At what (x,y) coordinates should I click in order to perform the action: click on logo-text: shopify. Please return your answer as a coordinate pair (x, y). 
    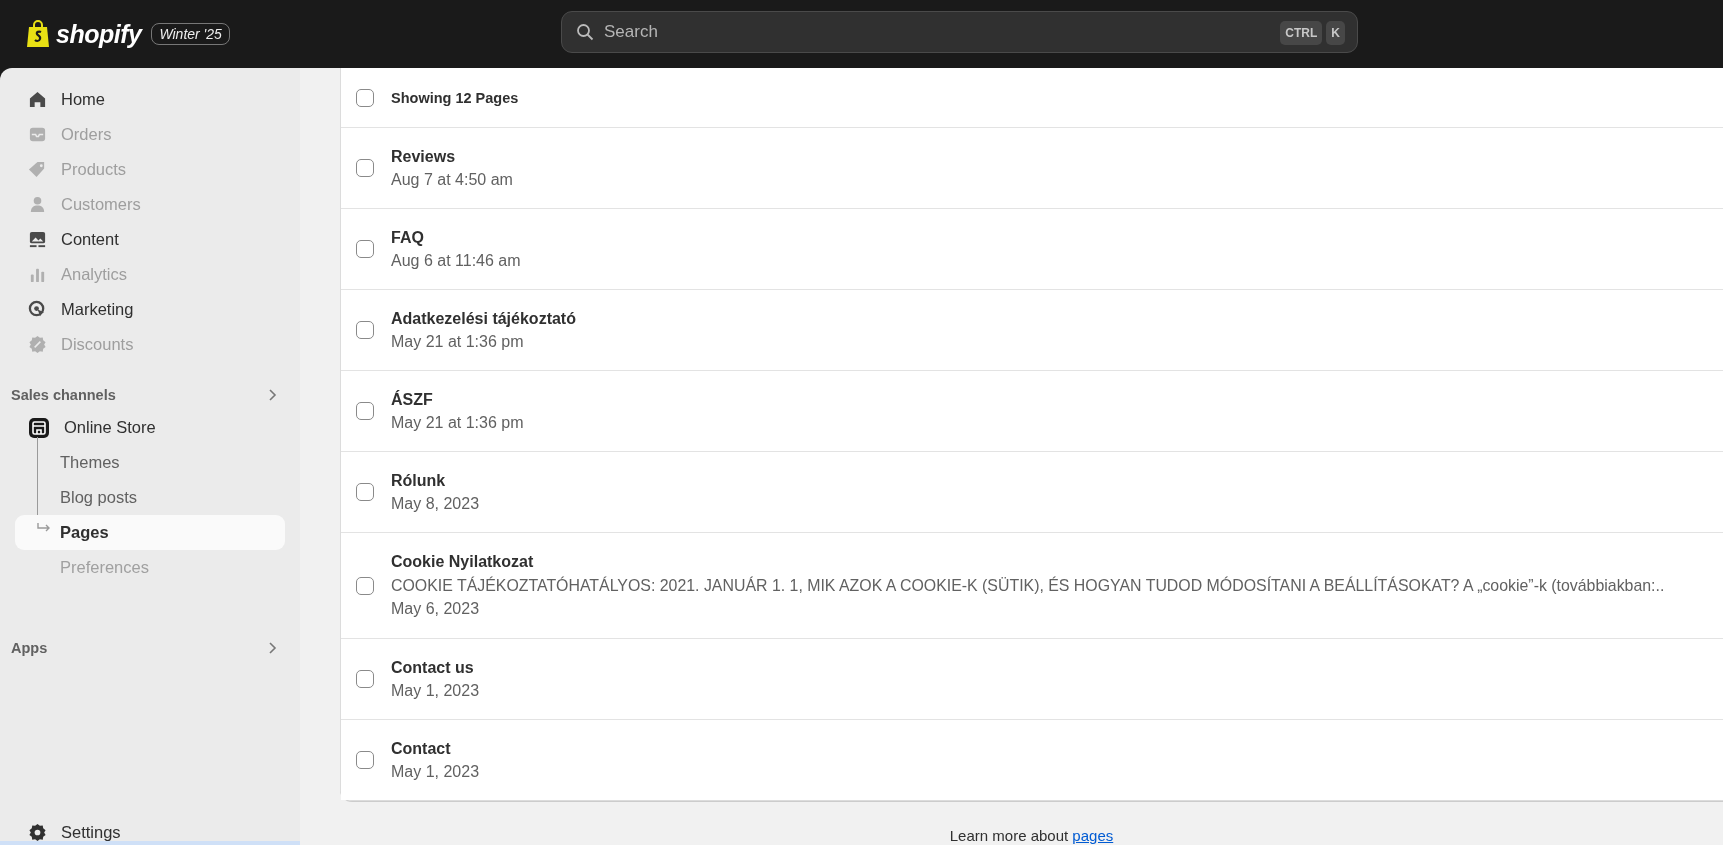
    Looking at the image, I should click on (99, 34).